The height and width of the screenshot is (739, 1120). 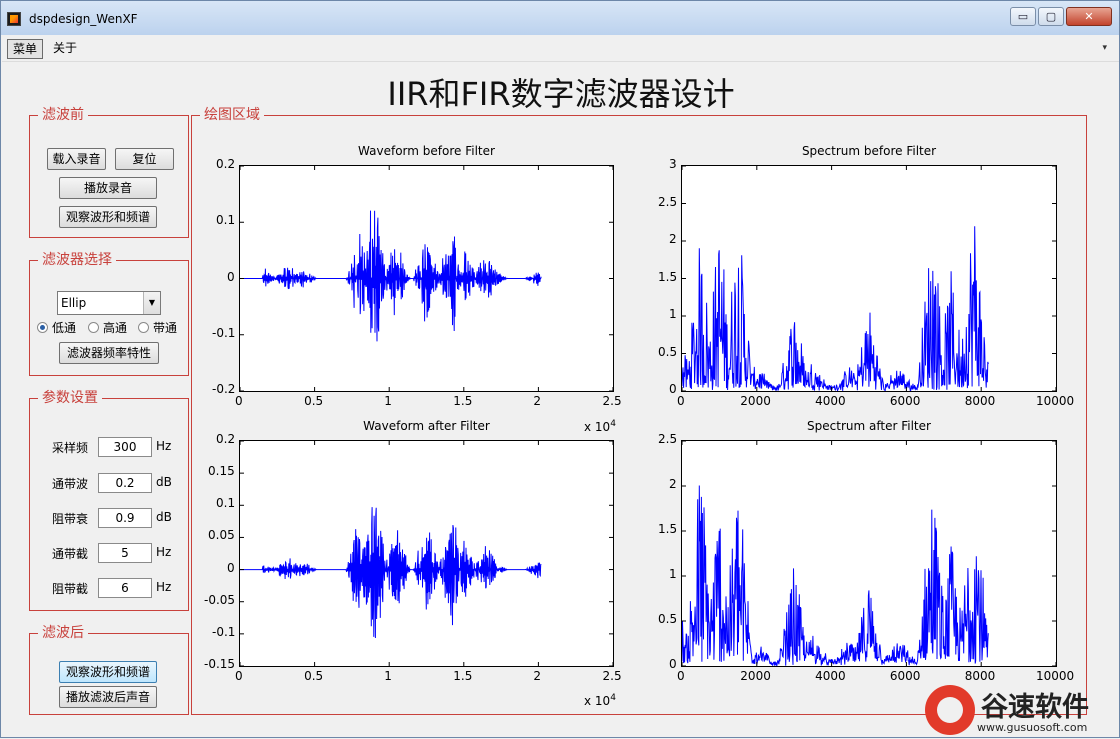 I want to click on plot-title-waveform-after: Waveform after Filter, so click(x=426, y=426).